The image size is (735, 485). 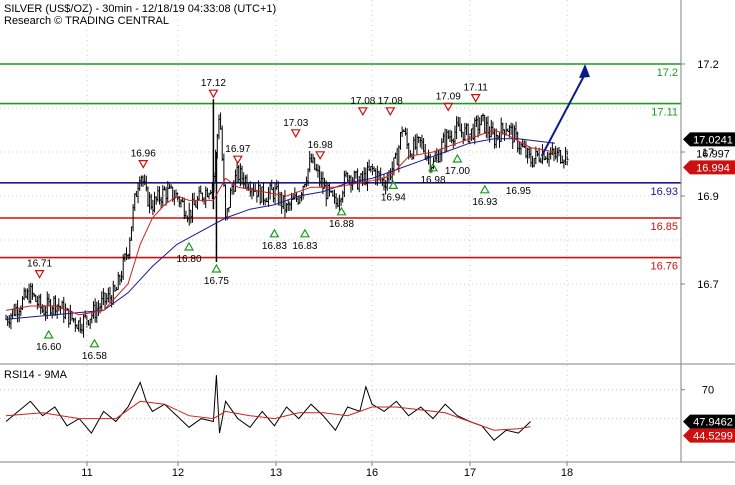 What do you see at coordinates (664, 113) in the screenshot?
I see `level-label: 17.11` at bounding box center [664, 113].